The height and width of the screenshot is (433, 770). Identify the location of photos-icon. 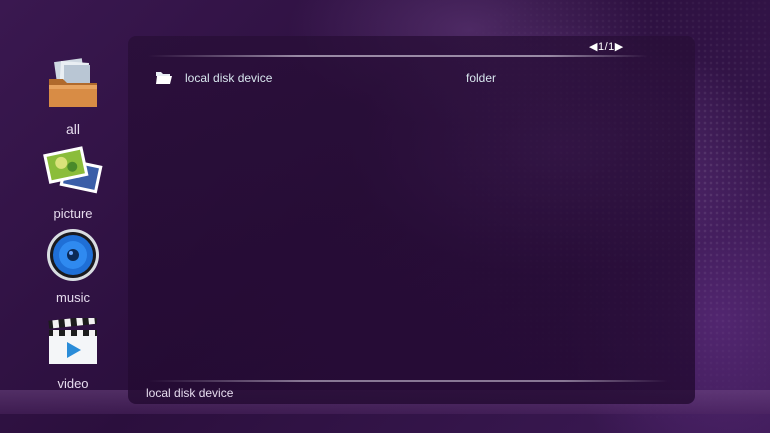
(73, 170).